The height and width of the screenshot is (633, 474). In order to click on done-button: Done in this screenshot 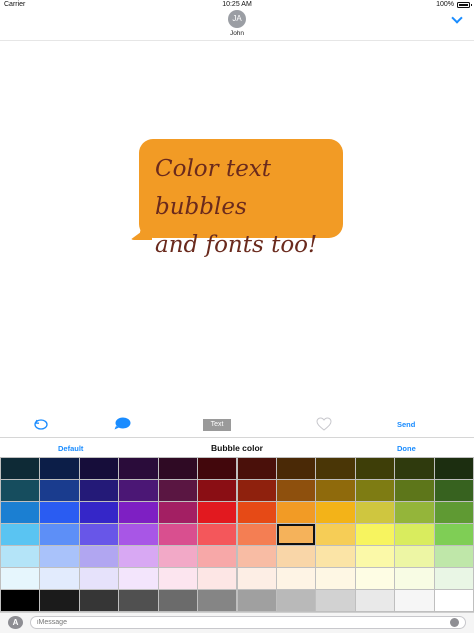, I will do `click(406, 448)`.